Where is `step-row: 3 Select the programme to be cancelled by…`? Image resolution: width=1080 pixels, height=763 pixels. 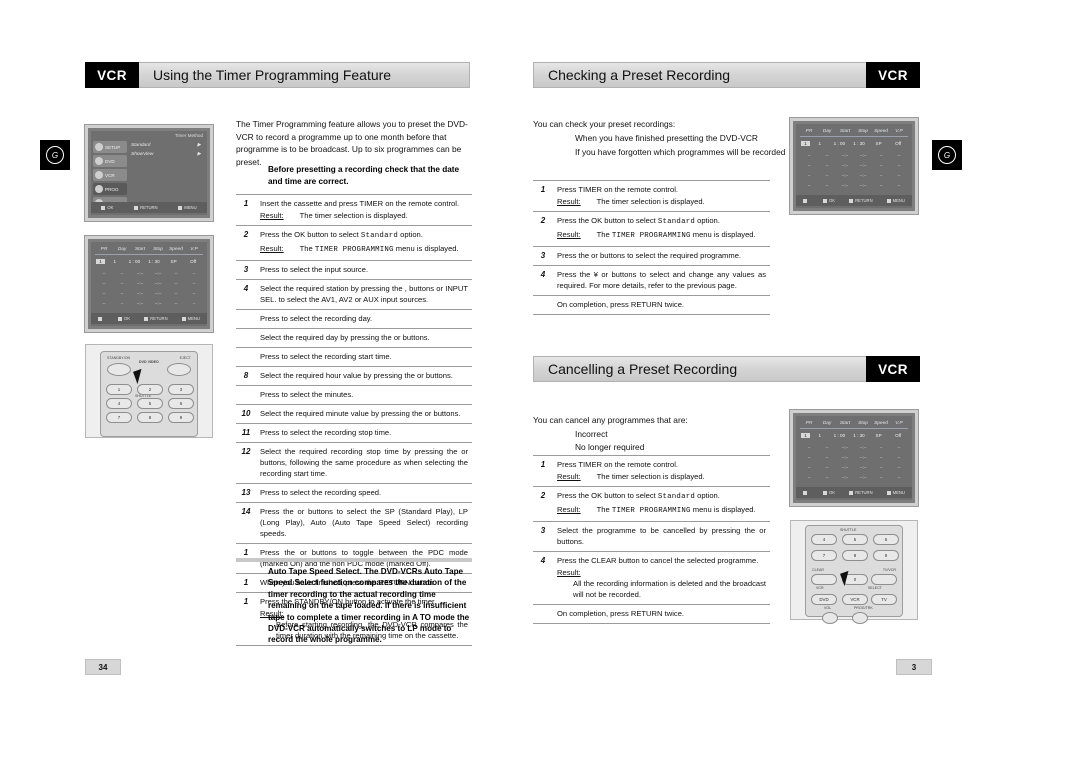 step-row: 3 Select the programme to be cancelled by… is located at coordinates (651, 536).